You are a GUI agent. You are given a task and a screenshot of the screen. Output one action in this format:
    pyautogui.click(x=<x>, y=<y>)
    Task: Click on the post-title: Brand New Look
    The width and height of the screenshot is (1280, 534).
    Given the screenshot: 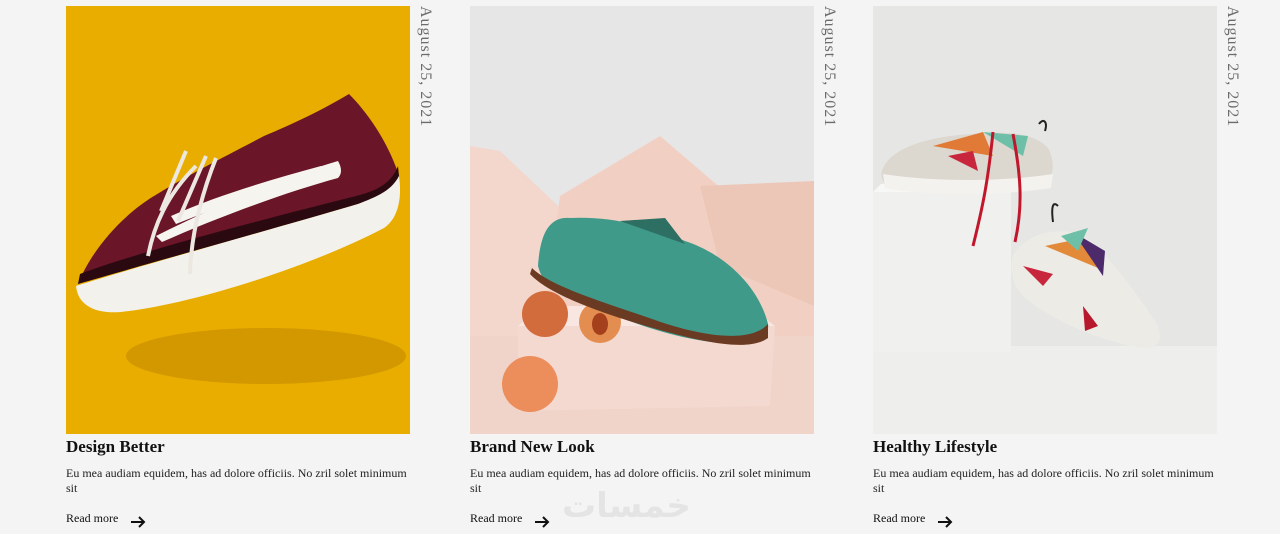 What is the action you would take?
    pyautogui.click(x=532, y=447)
    